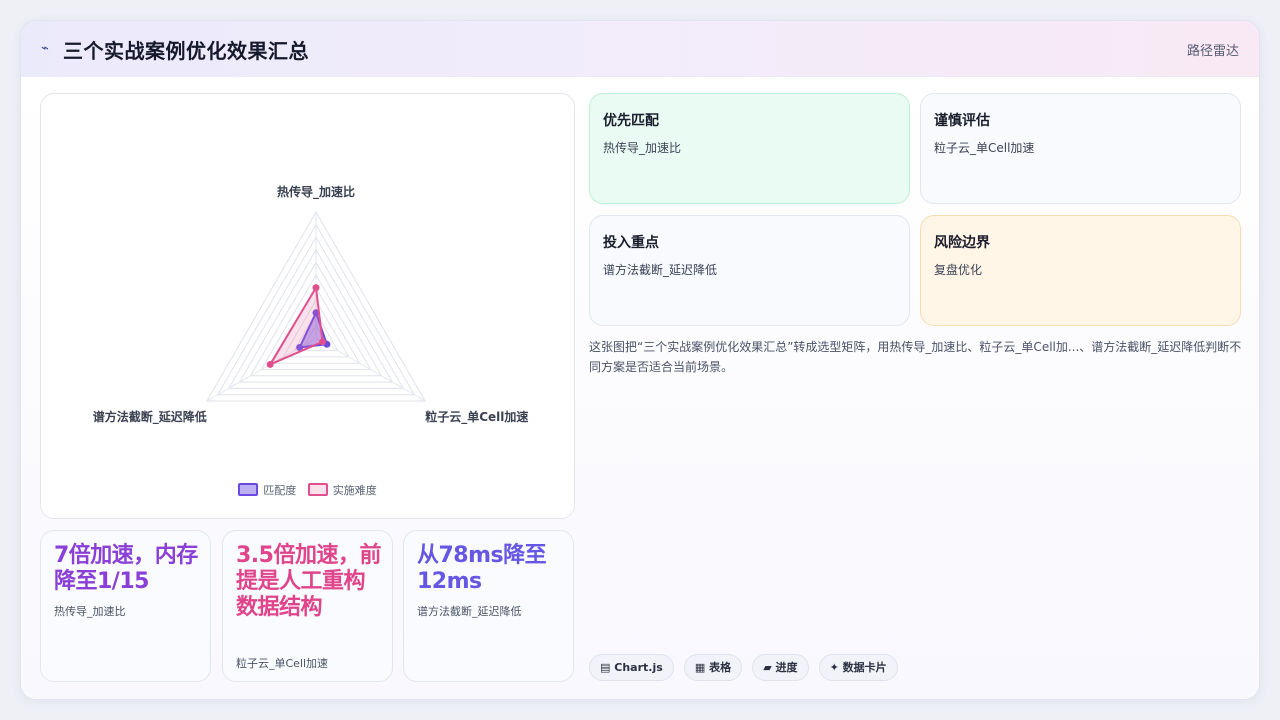  Describe the element at coordinates (631, 243) in the screenshot. I see `matrix-card-heading: 投入重点` at that location.